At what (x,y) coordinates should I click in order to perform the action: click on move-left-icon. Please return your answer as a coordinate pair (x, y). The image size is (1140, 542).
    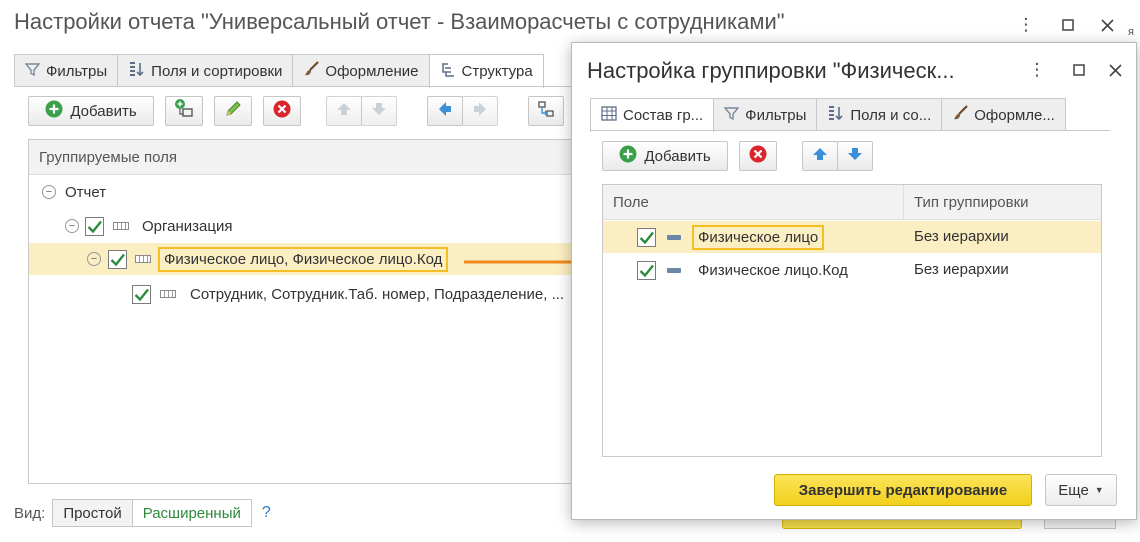
    Looking at the image, I should click on (445, 111).